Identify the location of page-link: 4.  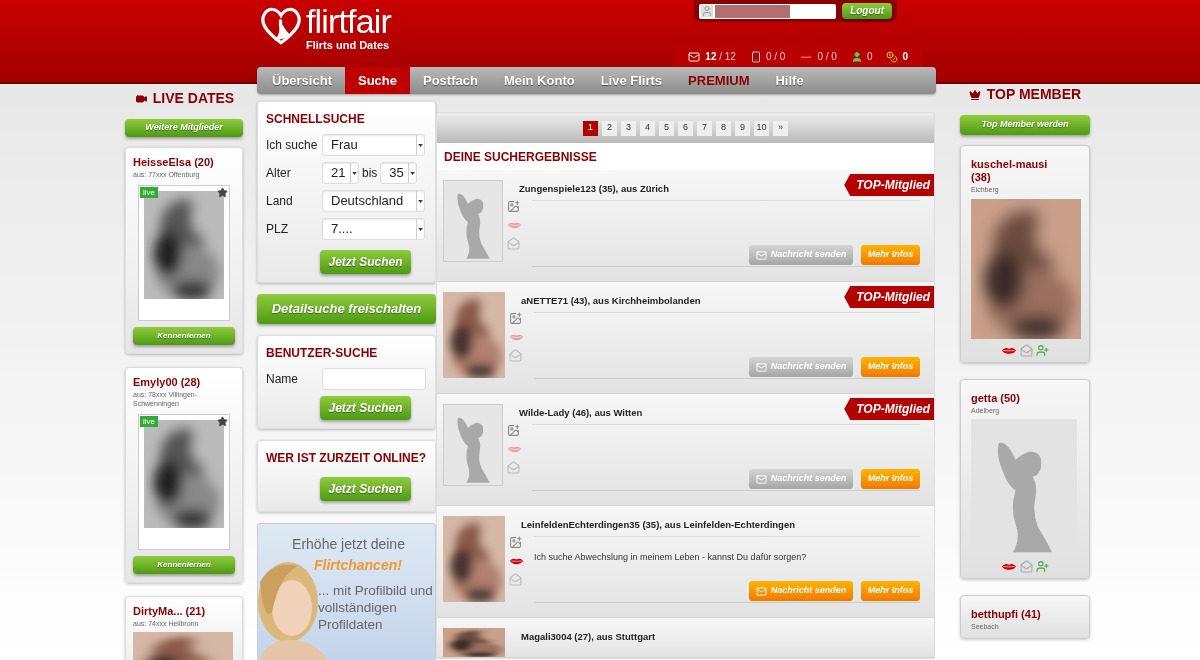
(647, 128).